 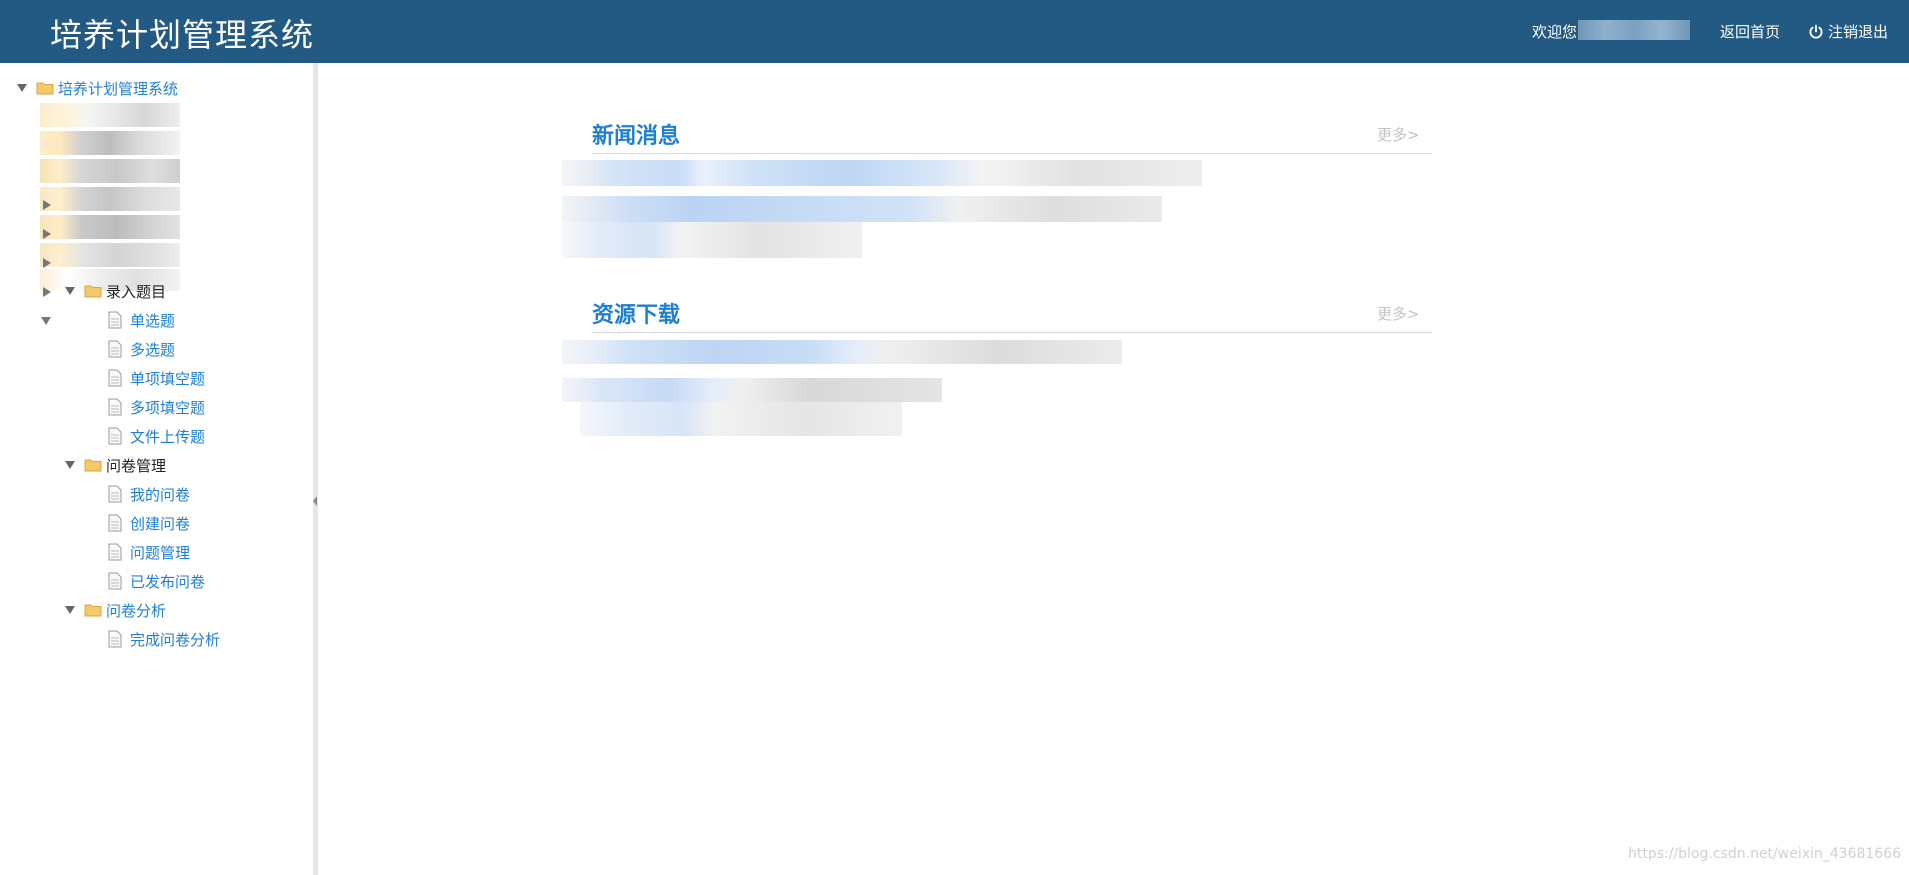 What do you see at coordinates (175, 639) in the screenshot?
I see `tree-item-label: 完成问卷分析` at bounding box center [175, 639].